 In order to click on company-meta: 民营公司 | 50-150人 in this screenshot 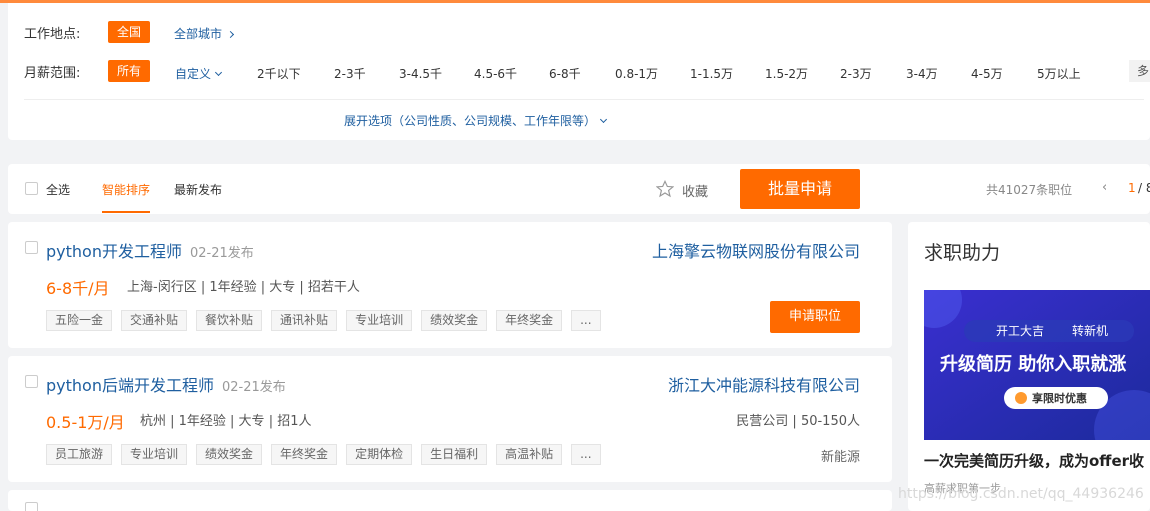, I will do `click(798, 421)`.